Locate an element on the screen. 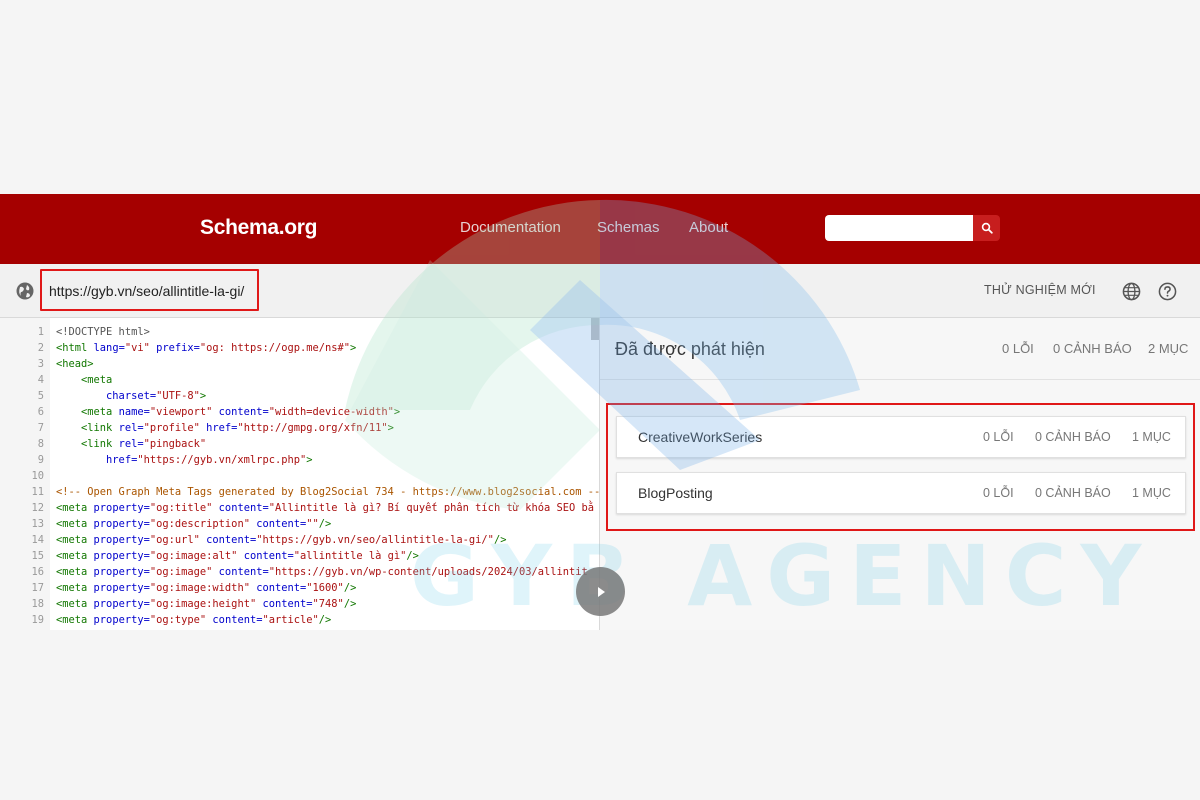 This screenshot has height=800, width=1200. line-number: 18 is located at coordinates (37, 604).